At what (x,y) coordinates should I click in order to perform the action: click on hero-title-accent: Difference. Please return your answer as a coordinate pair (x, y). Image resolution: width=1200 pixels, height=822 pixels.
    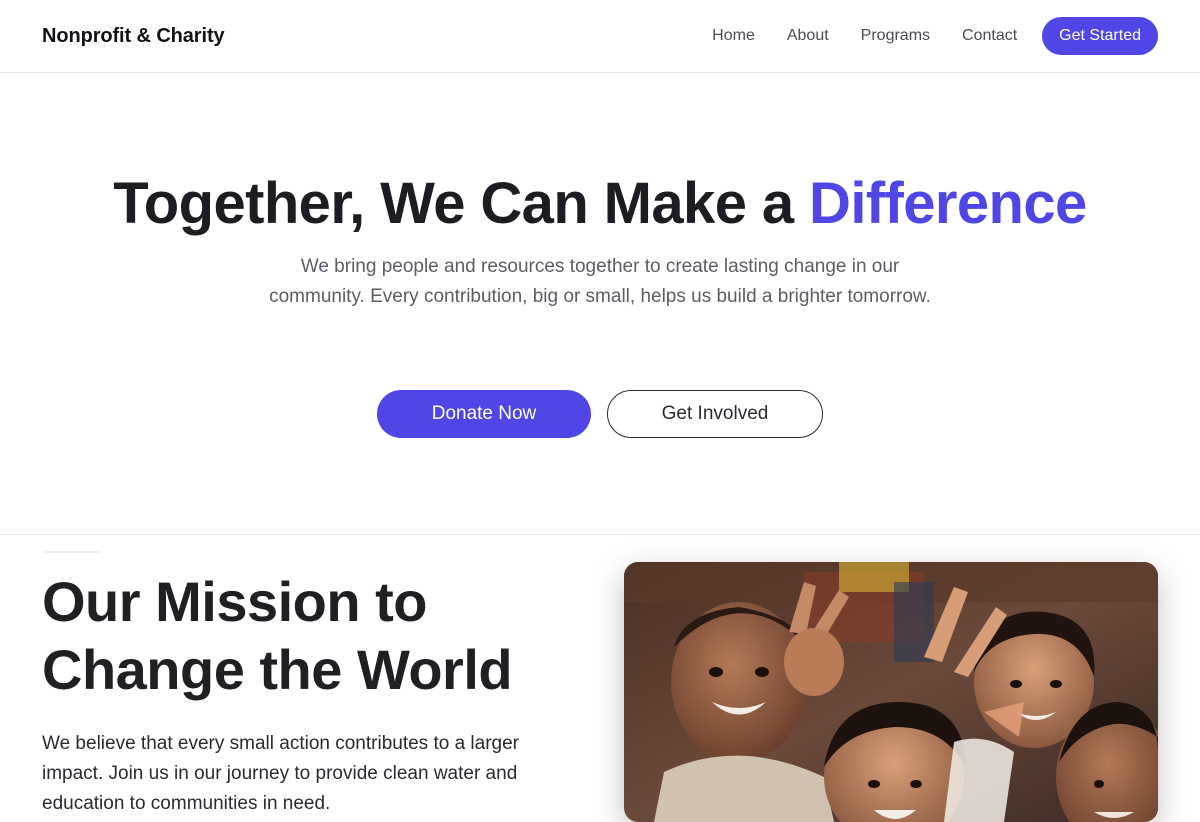
    Looking at the image, I should click on (948, 203).